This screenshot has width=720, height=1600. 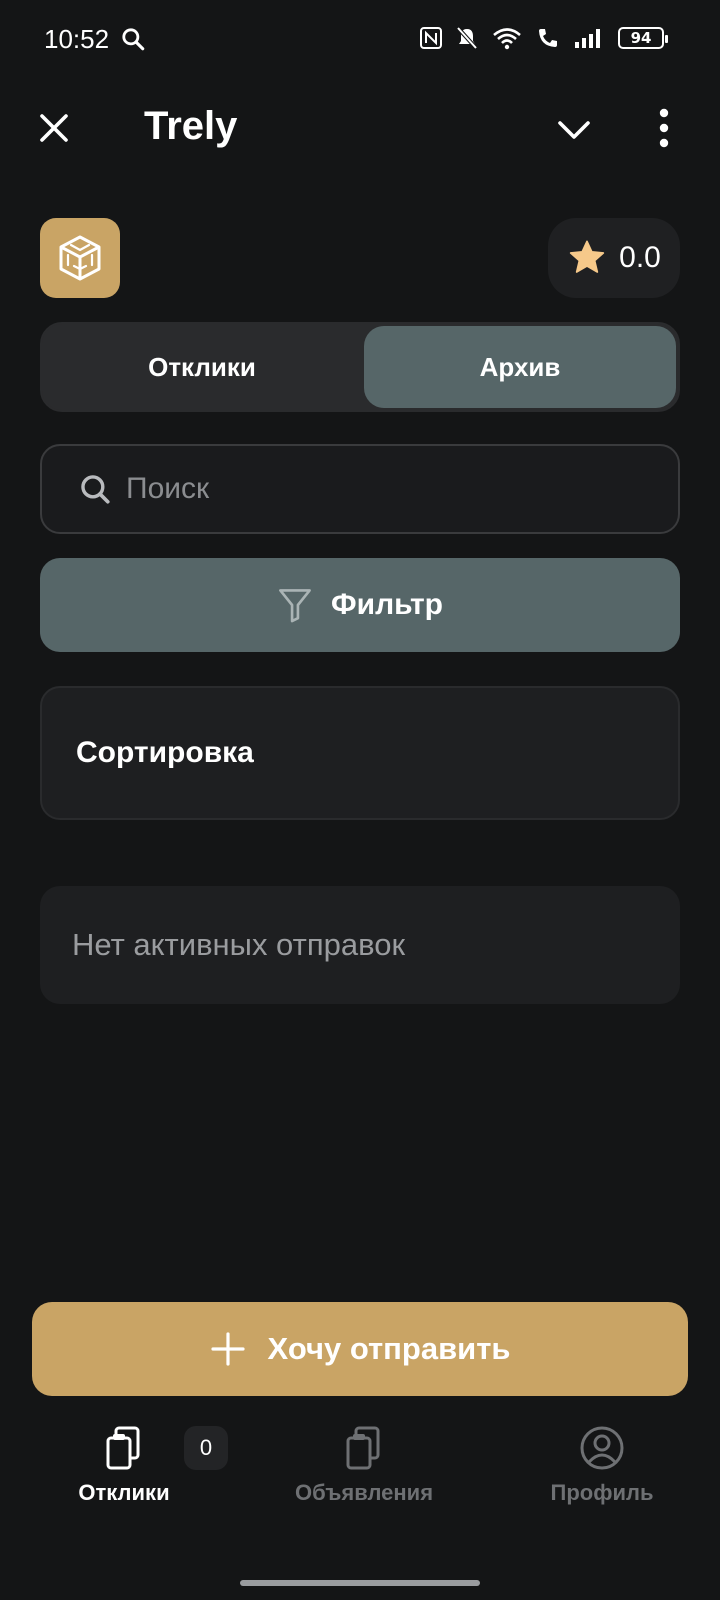 I want to click on close-icon, so click(x=54, y=128).